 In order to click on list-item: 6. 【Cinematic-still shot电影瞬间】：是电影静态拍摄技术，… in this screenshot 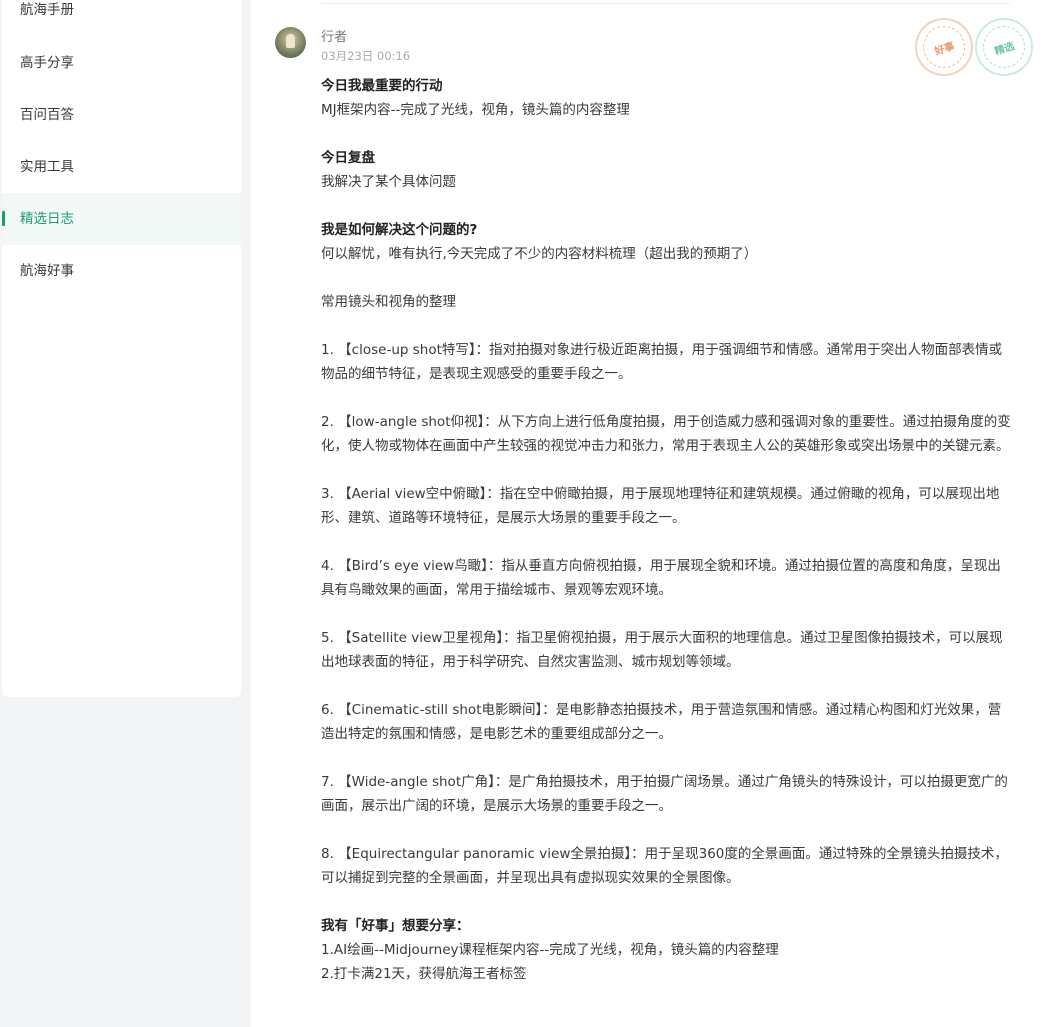, I will do `click(661, 722)`.